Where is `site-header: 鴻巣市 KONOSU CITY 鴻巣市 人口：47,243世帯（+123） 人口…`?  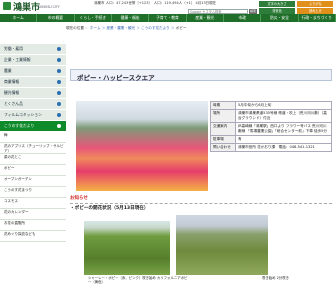 site-header: 鴻巣市 KONOSU CITY 鴻巣市 人口：47,243世帯（+123） 人口… is located at coordinates (168, 10).